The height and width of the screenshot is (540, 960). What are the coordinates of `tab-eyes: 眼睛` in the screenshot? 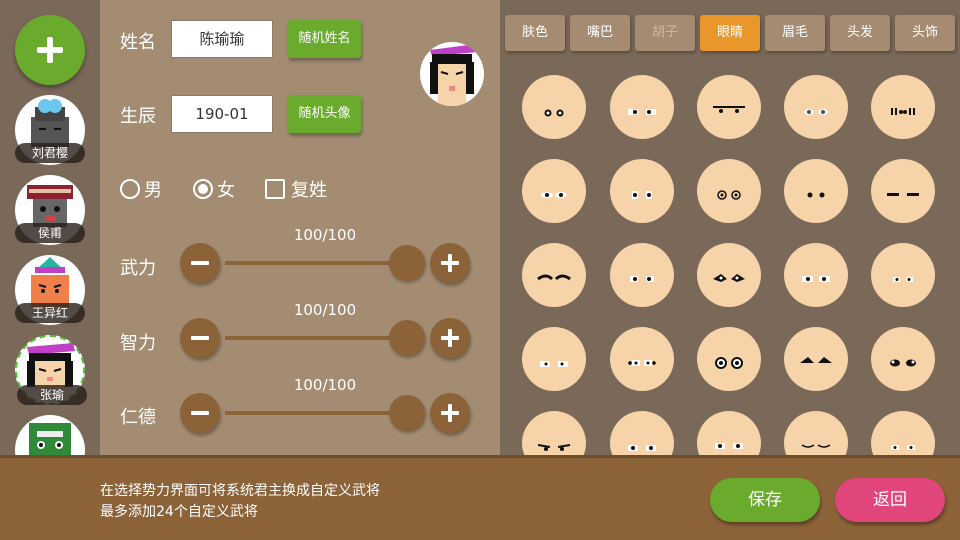 It's located at (730, 33).